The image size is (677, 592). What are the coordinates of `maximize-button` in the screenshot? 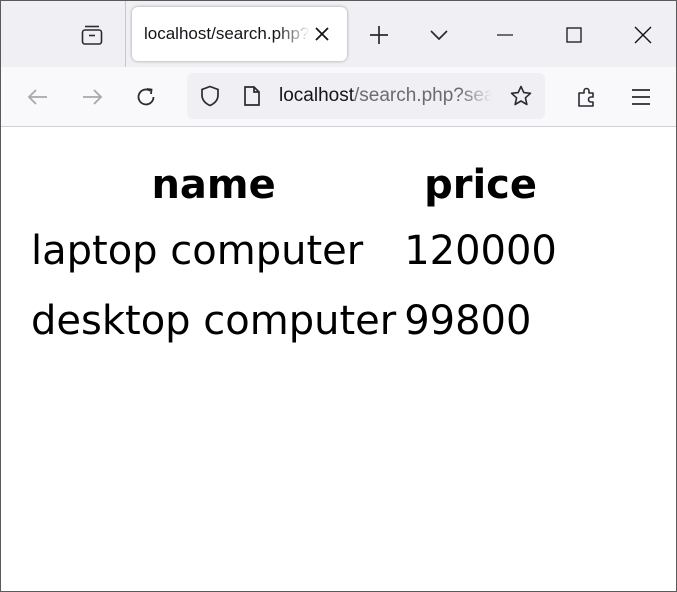 It's located at (574, 35).